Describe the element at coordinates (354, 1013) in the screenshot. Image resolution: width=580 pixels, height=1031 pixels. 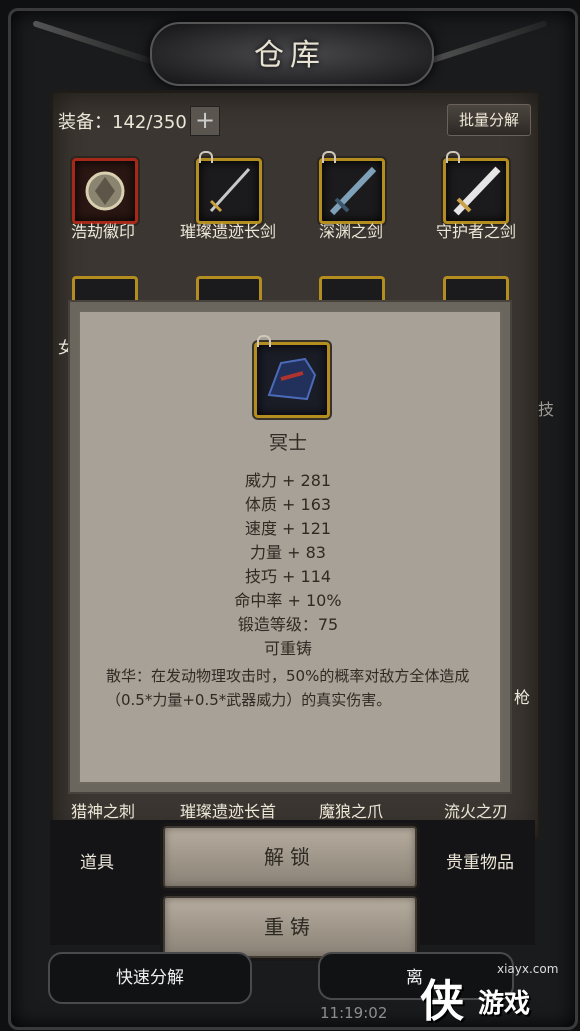
I see `clock-text: 11:19:02` at that location.